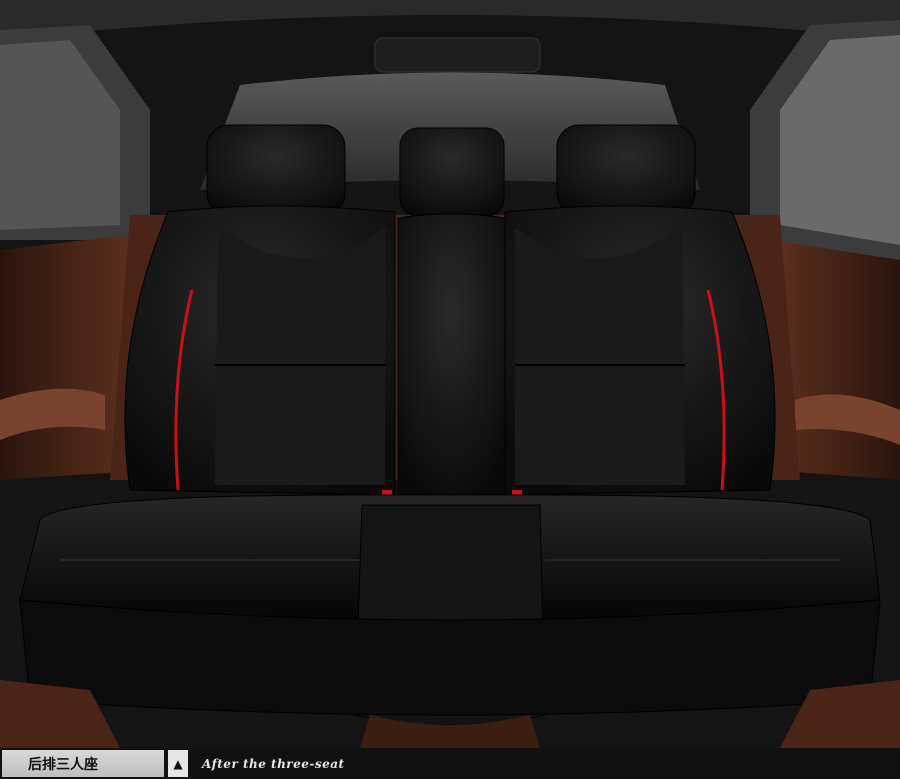 The height and width of the screenshot is (779, 900). I want to click on caption-english-label: After the three-seat, so click(273, 763).